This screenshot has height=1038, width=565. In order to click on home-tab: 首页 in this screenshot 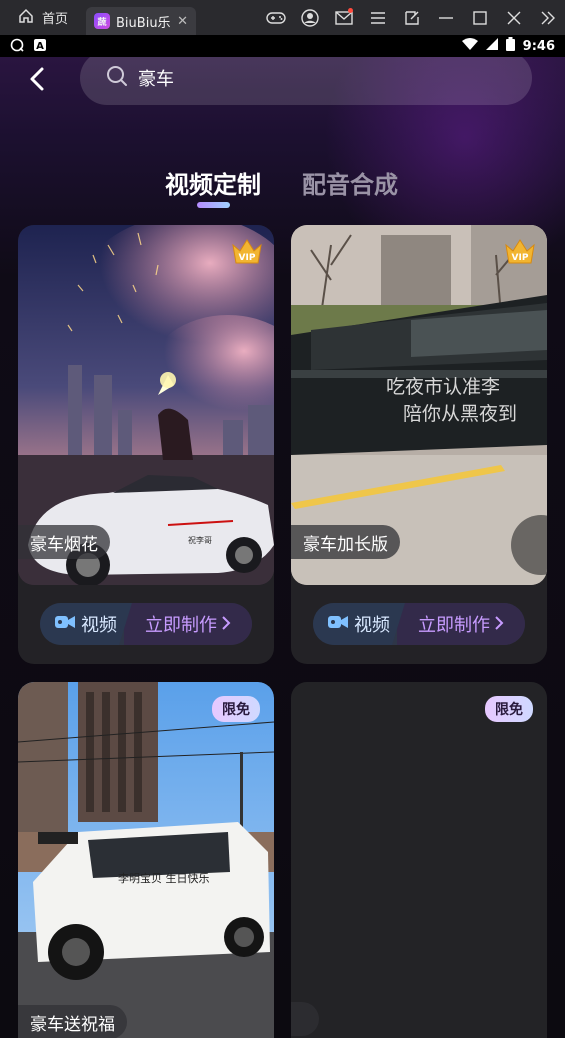, I will do `click(43, 17)`.